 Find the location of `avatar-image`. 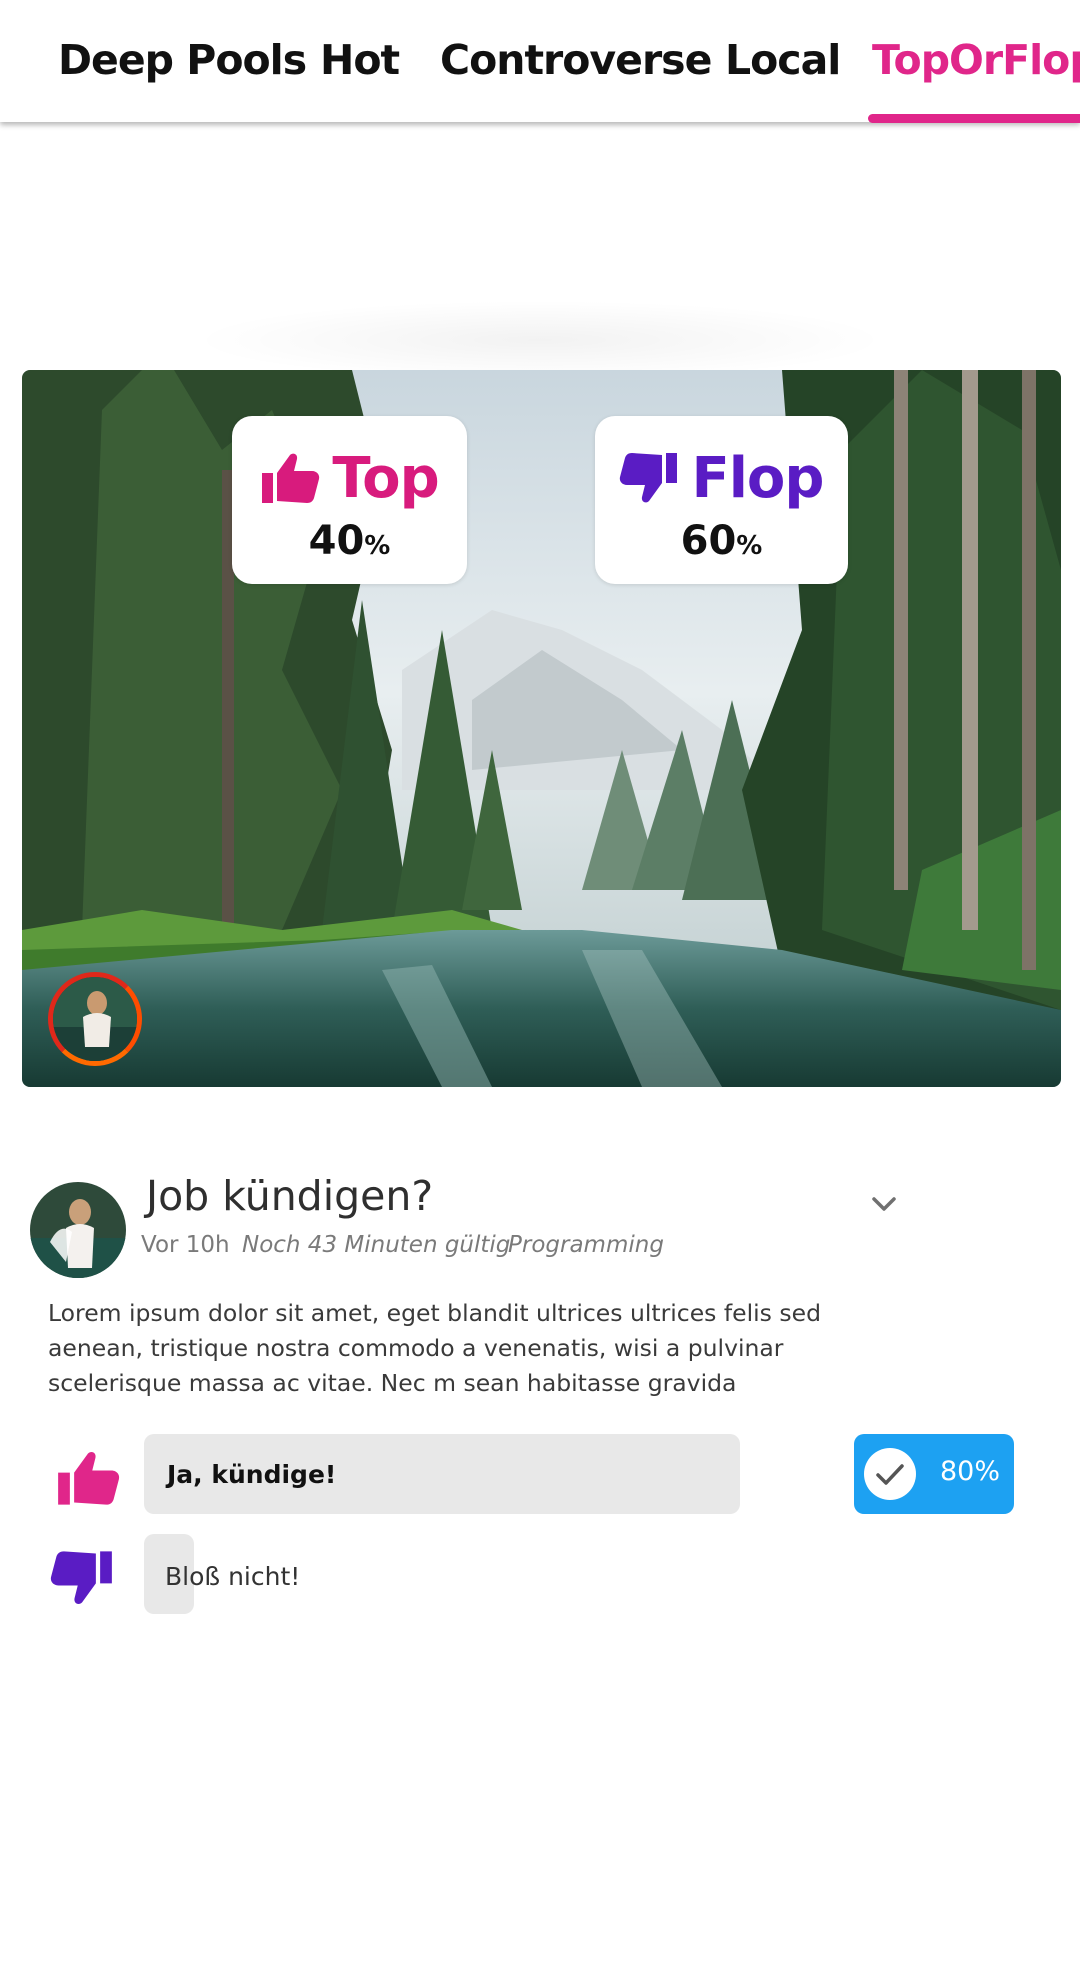

avatar-image is located at coordinates (78, 1230).